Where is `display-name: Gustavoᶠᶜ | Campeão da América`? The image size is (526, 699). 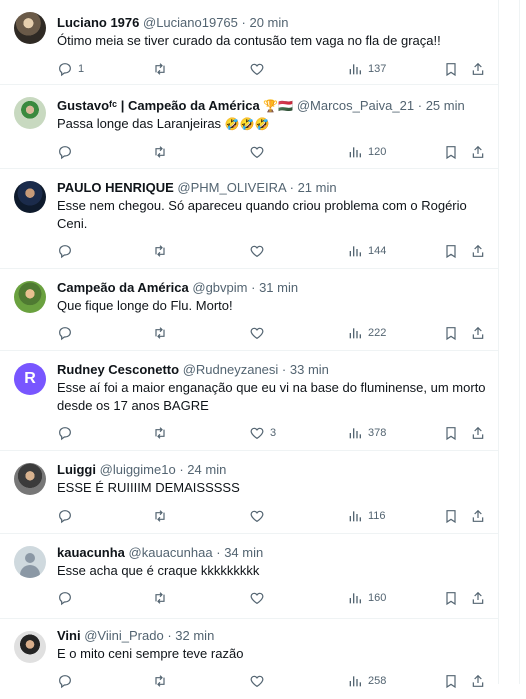
display-name: Gustavoᶠᶜ | Campeão da América is located at coordinates (158, 105).